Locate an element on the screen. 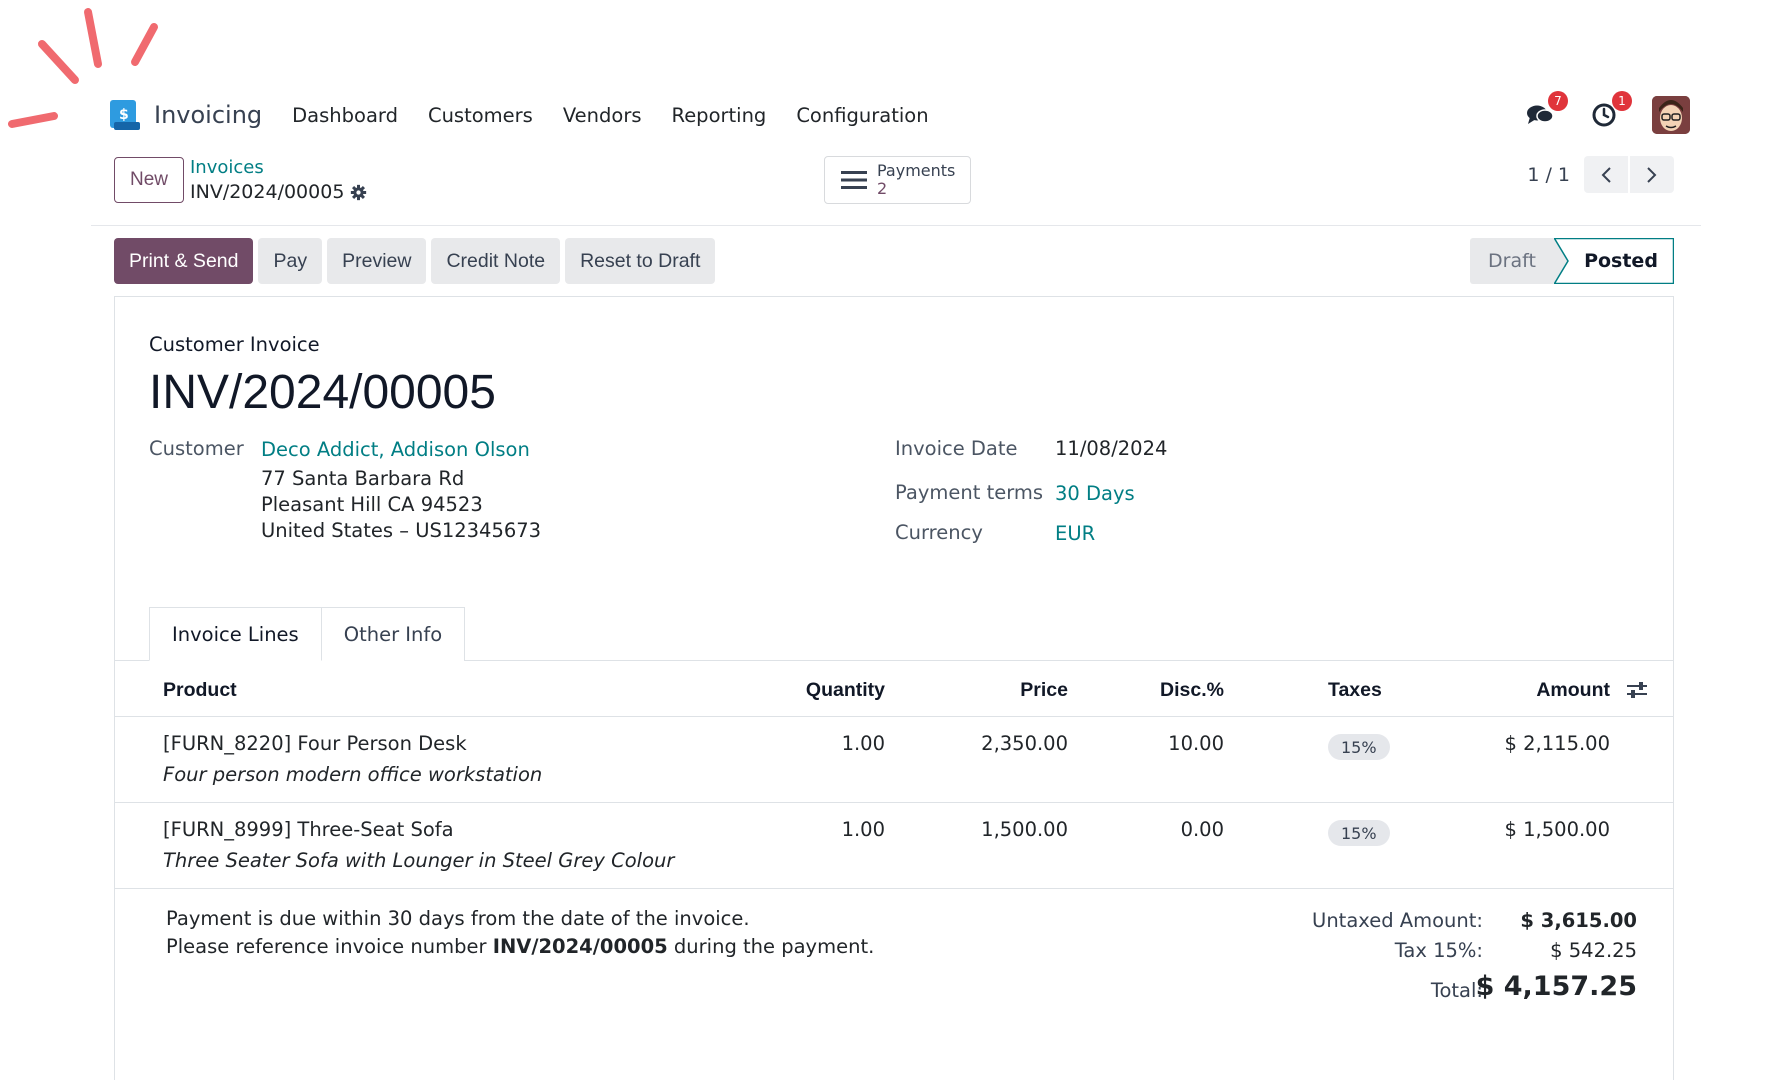 The width and height of the screenshot is (1776, 1080). currency-label: Currency is located at coordinates (939, 532).